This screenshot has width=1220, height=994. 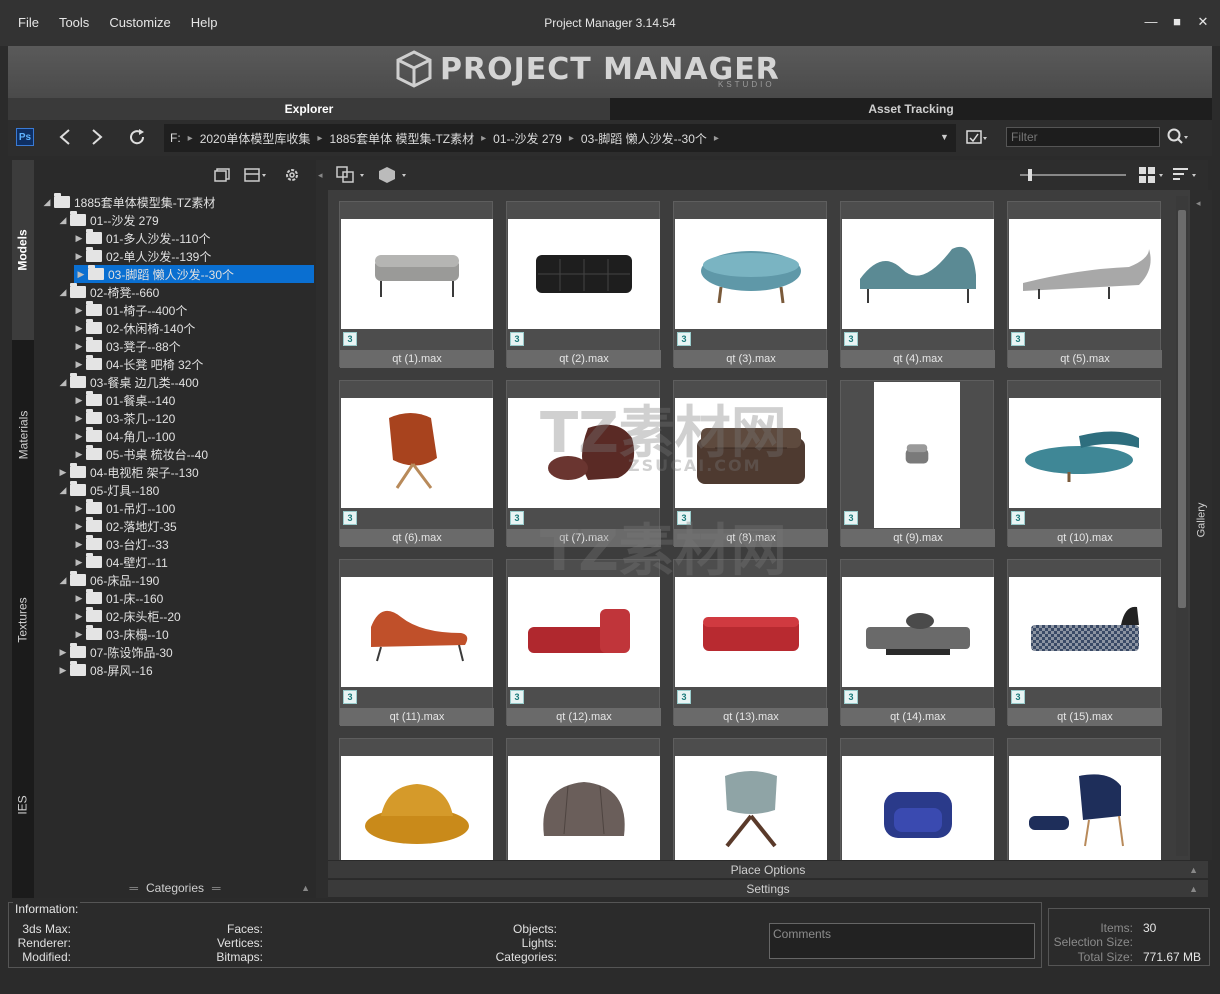 I want to click on chevron-down-icon: ▼, so click(x=944, y=137).